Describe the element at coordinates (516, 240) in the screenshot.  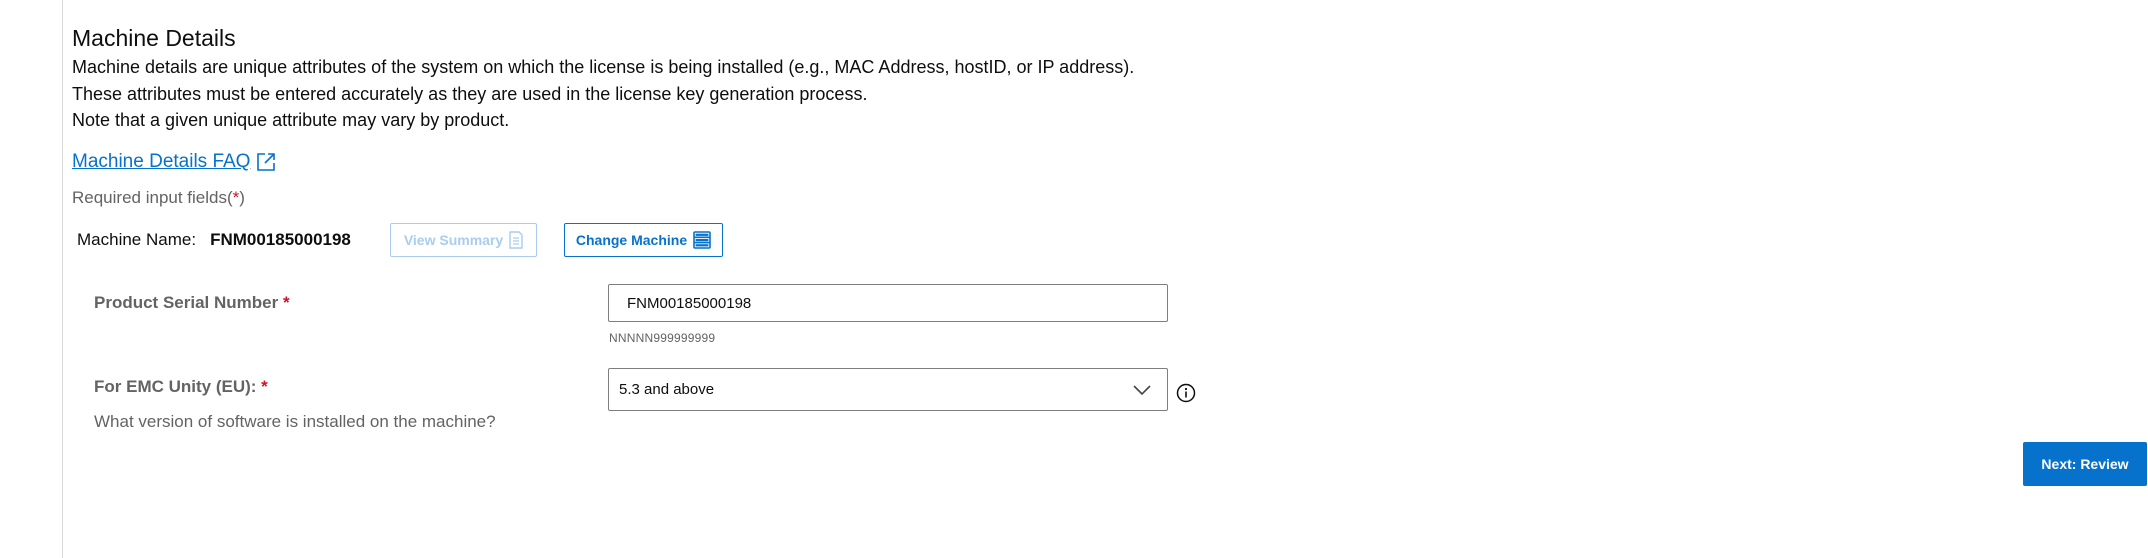
I see `document-icon` at that location.